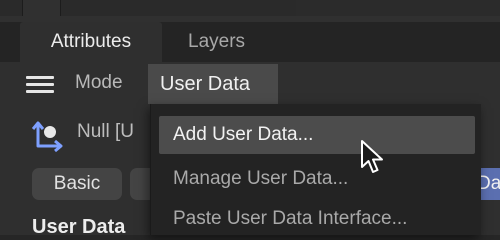 The height and width of the screenshot is (240, 500). What do you see at coordinates (213, 84) in the screenshot?
I see `user-data-menu: User Data` at bounding box center [213, 84].